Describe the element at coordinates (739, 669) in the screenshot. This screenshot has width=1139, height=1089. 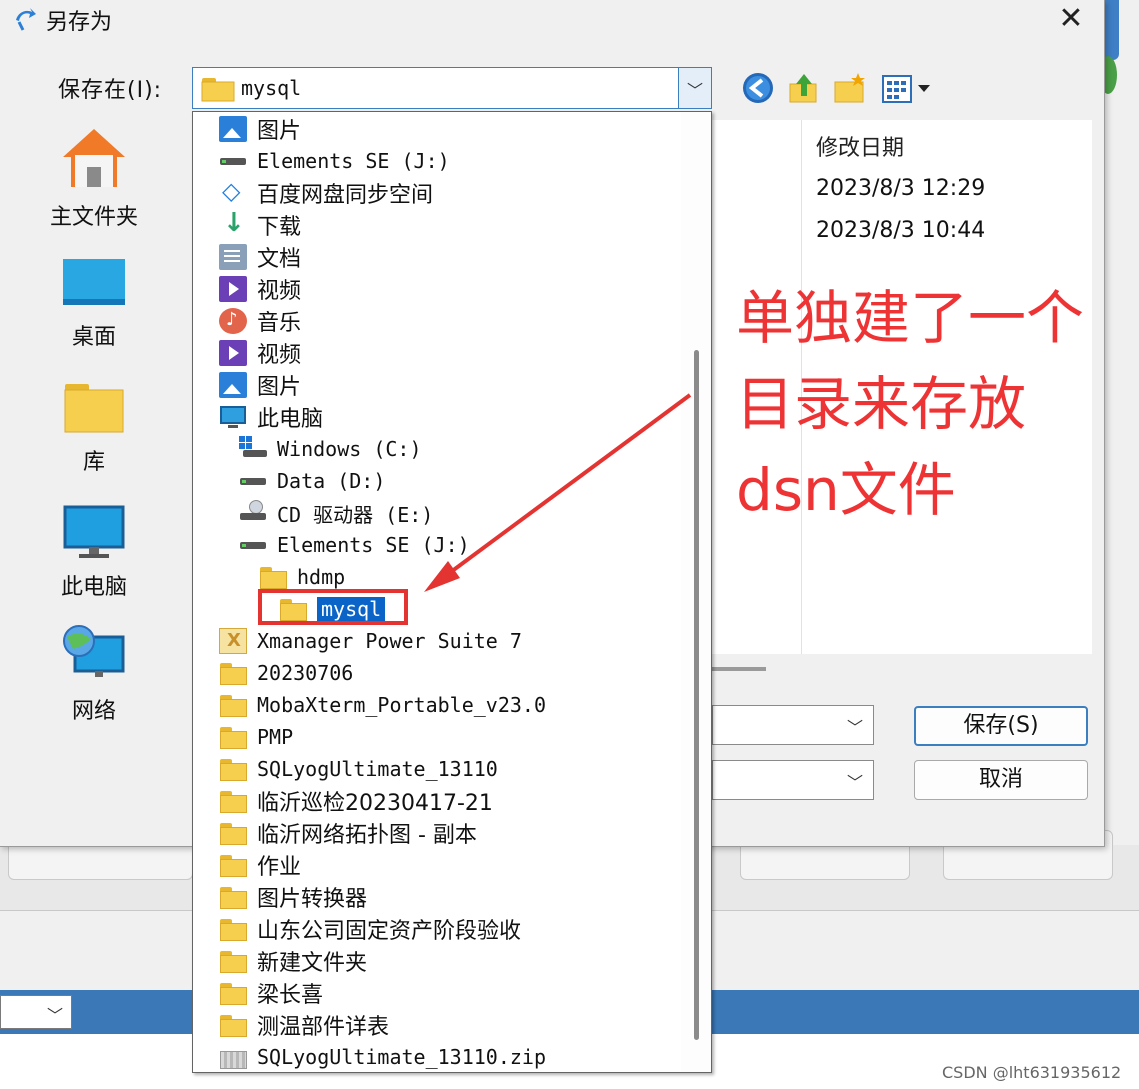
I see `horizontal-scrollbar` at that location.